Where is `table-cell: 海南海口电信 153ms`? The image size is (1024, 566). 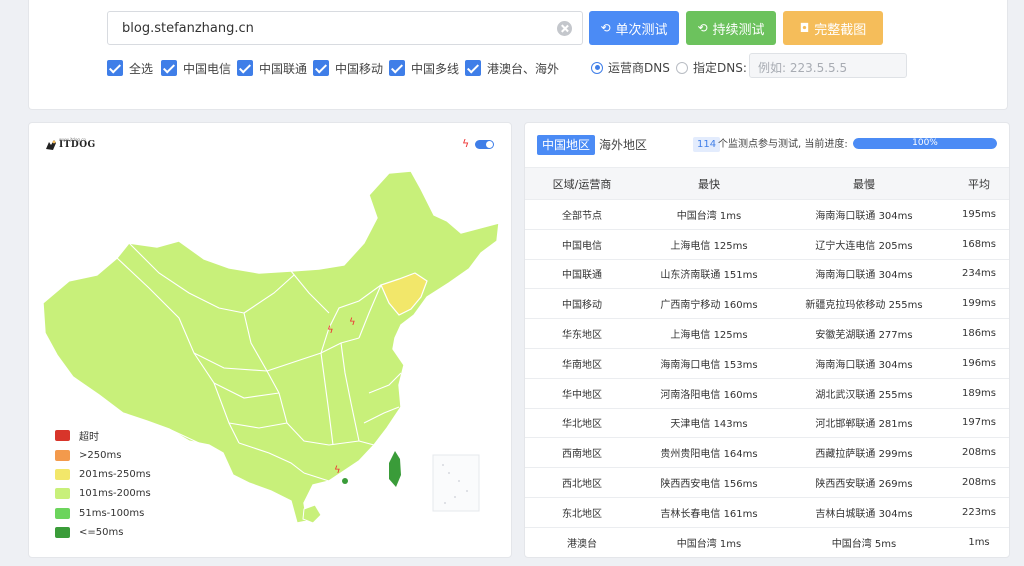 table-cell: 海南海口电信 153ms is located at coordinates (709, 363).